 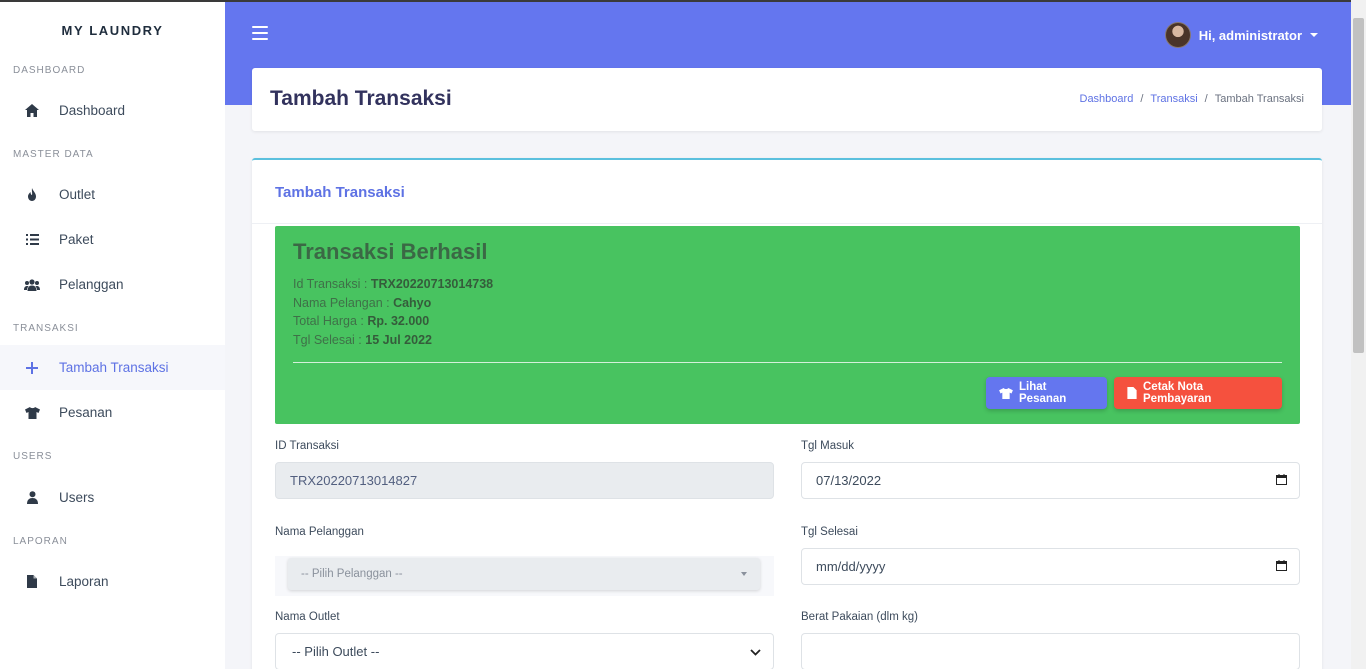 What do you see at coordinates (77, 194) in the screenshot?
I see `sidebar-item-label: Outlet` at bounding box center [77, 194].